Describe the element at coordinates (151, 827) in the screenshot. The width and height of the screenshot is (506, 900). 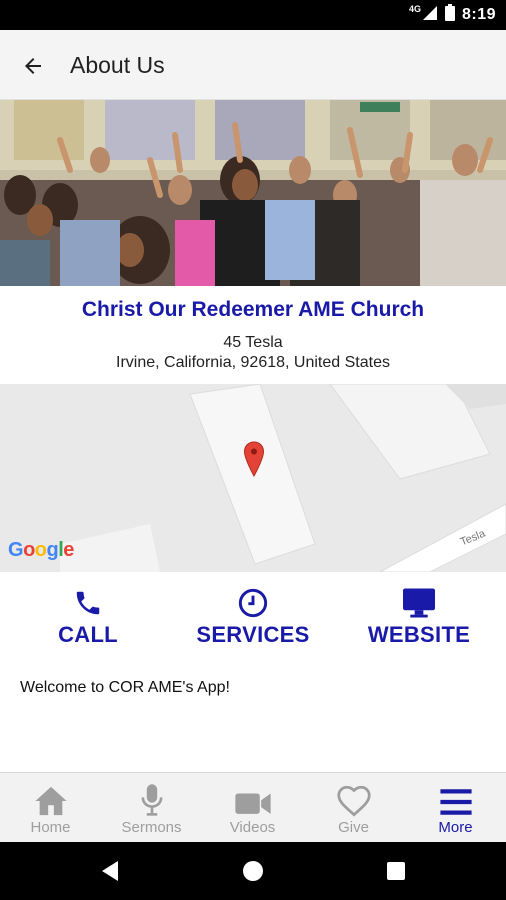
I see `nav-sermons-label: Sermons` at that location.